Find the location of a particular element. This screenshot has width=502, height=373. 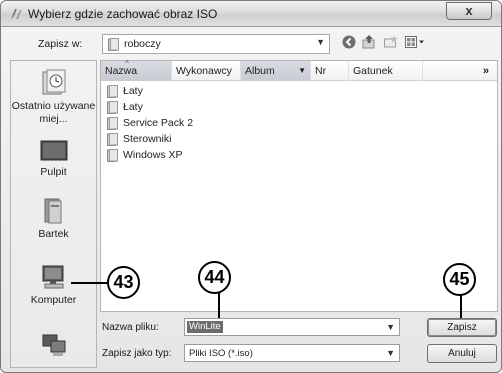

save-button: Zapisz is located at coordinates (462, 327).